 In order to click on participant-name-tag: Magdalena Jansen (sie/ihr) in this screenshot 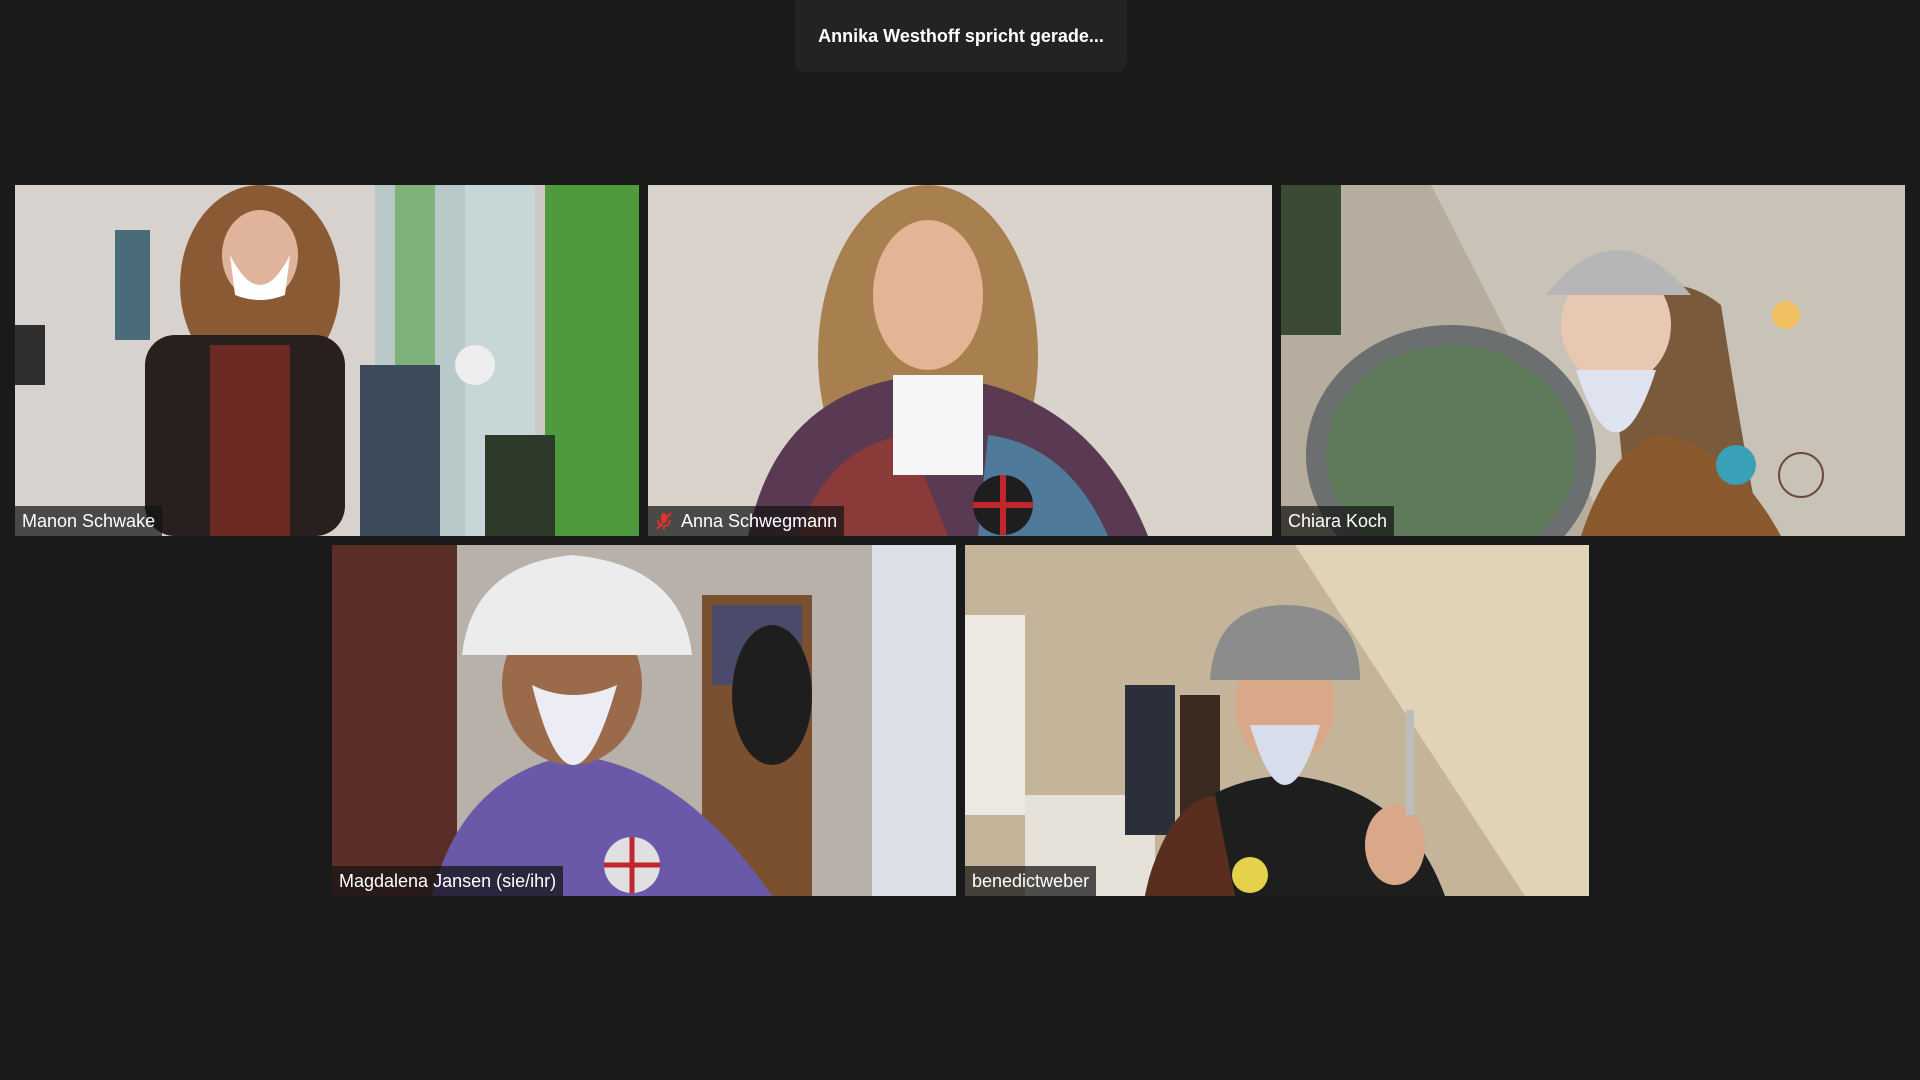, I will do `click(448, 881)`.